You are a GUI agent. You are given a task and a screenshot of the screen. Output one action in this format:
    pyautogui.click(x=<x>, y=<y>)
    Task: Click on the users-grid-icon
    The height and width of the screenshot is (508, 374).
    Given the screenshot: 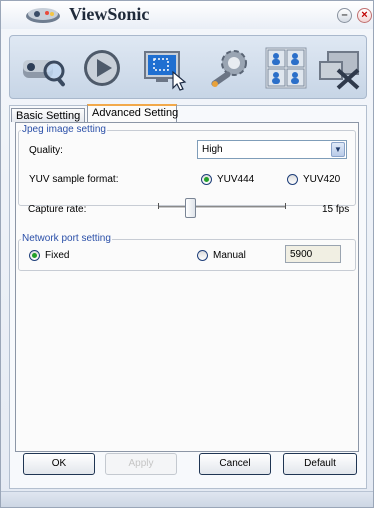 What is the action you would take?
    pyautogui.click(x=286, y=68)
    